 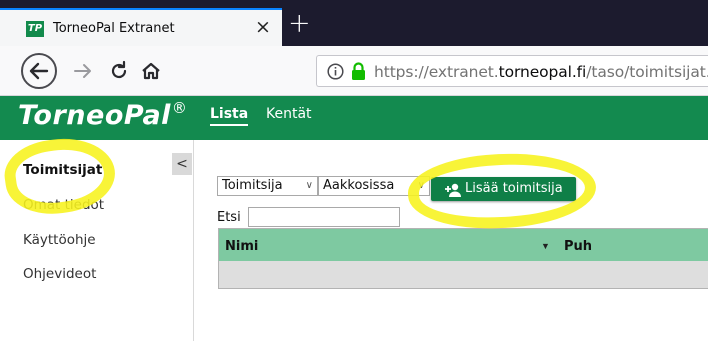 What do you see at coordinates (35, 29) in the screenshot?
I see `torneopal-favicon-icon: TP` at bounding box center [35, 29].